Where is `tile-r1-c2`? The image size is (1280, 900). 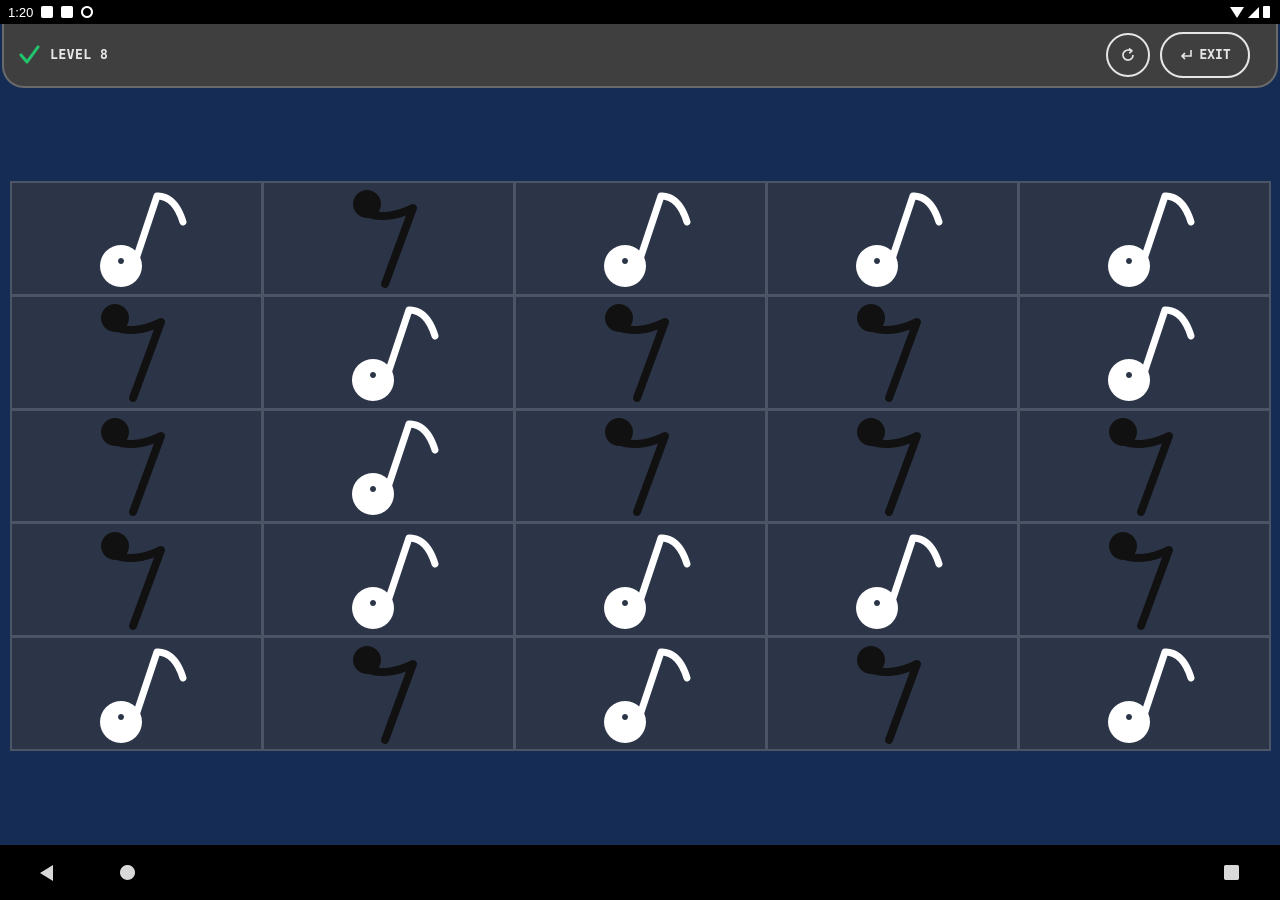
tile-r1-c2 is located at coordinates (388, 238).